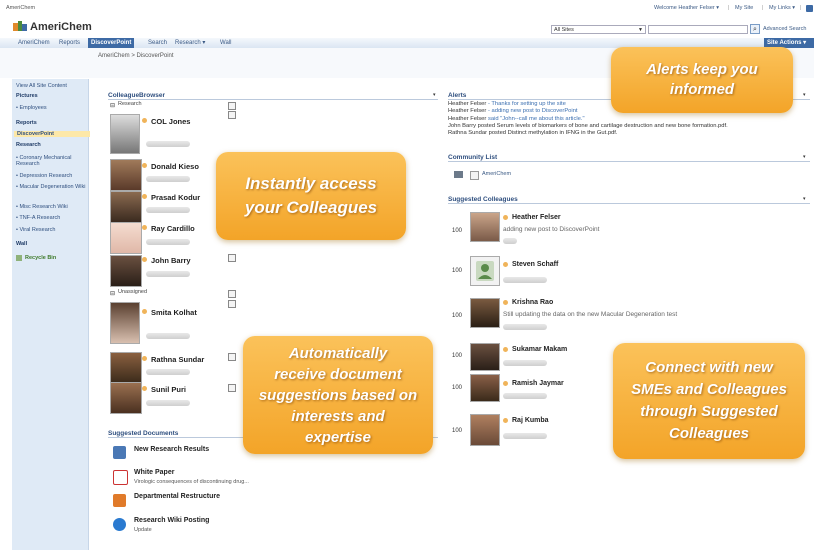 The height and width of the screenshot is (550, 814). Describe the element at coordinates (136, 56) in the screenshot. I see `breadcrumb: AmeriChem > DiscoverPoint` at that location.